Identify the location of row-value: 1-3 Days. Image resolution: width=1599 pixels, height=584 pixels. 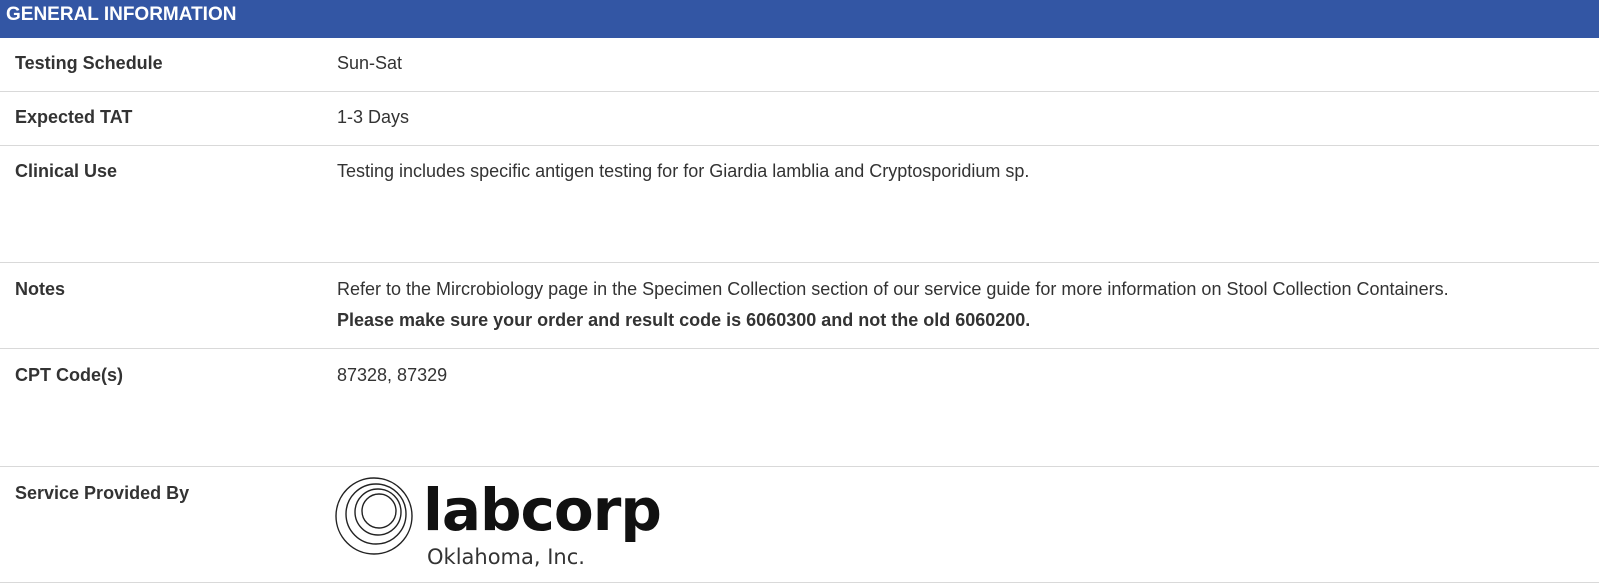
(373, 117).